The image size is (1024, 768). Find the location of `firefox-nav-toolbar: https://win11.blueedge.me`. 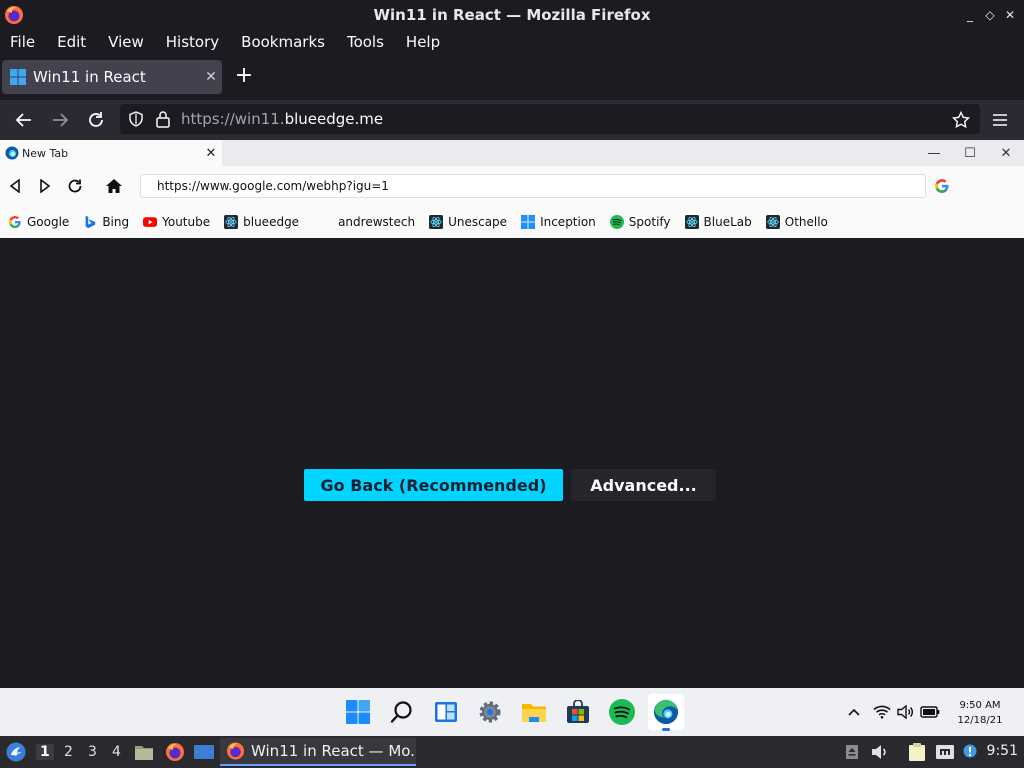

firefox-nav-toolbar: https://win11.blueedge.me is located at coordinates (512, 120).